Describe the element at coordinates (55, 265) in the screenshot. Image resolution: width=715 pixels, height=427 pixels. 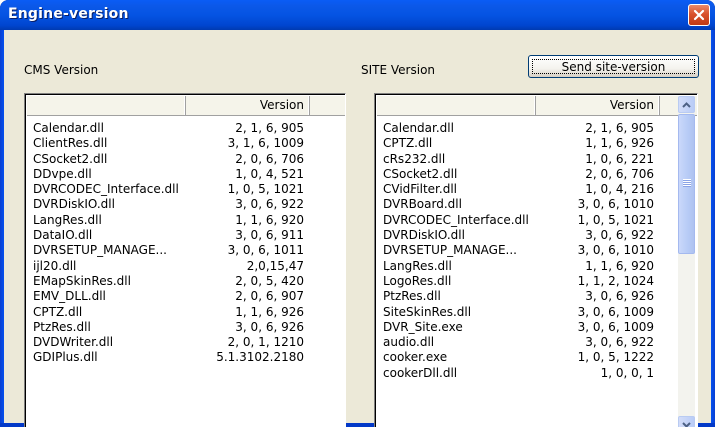
I see `module-name: ijl20.dll` at that location.